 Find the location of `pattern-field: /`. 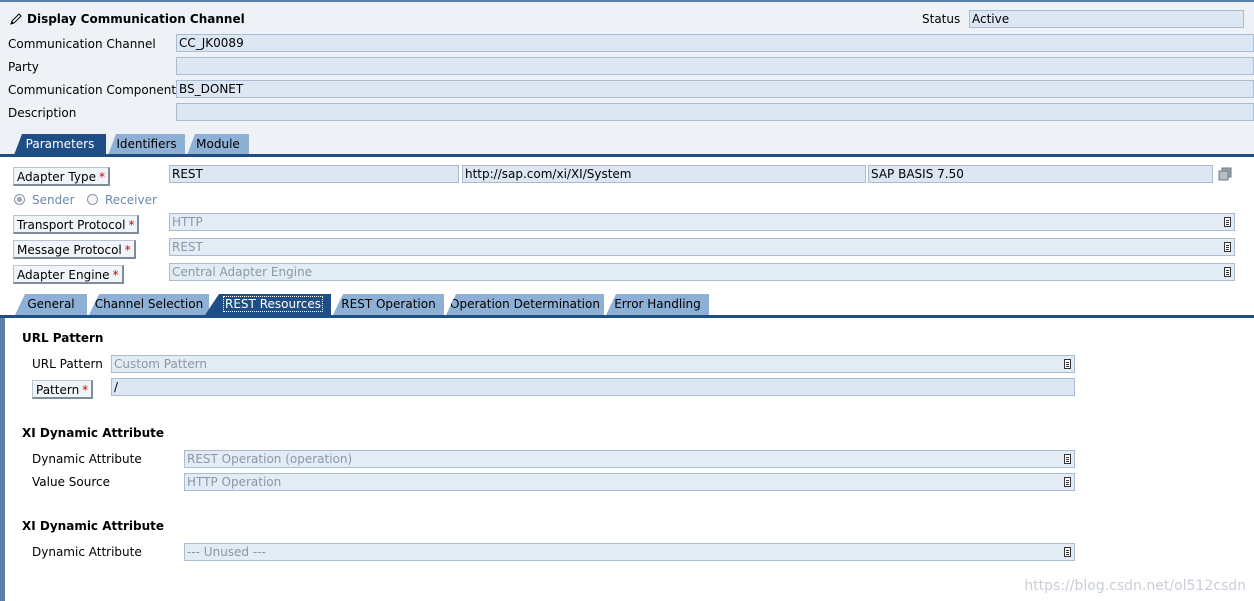

pattern-field: / is located at coordinates (593, 387).